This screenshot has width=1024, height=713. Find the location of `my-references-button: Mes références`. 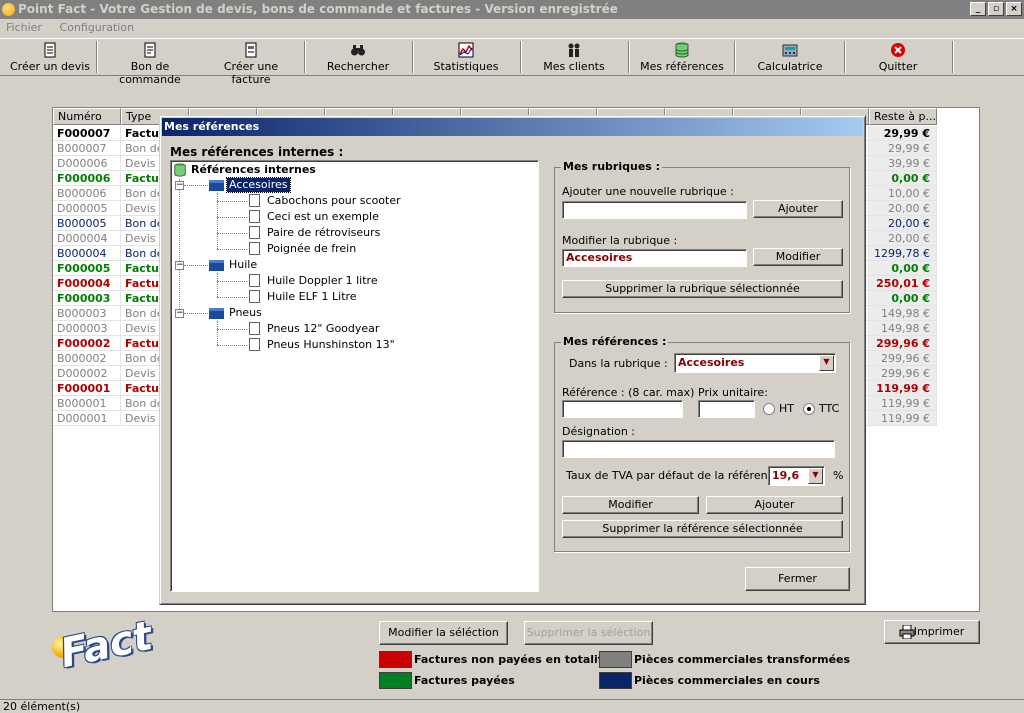

my-references-button: Mes références is located at coordinates (682, 57).